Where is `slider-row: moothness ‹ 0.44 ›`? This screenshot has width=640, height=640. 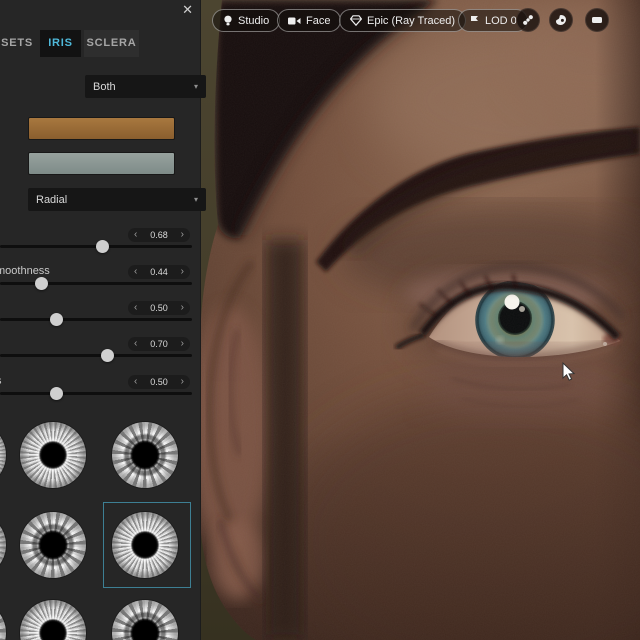 slider-row: moothness ‹ 0.44 › is located at coordinates (100, 279).